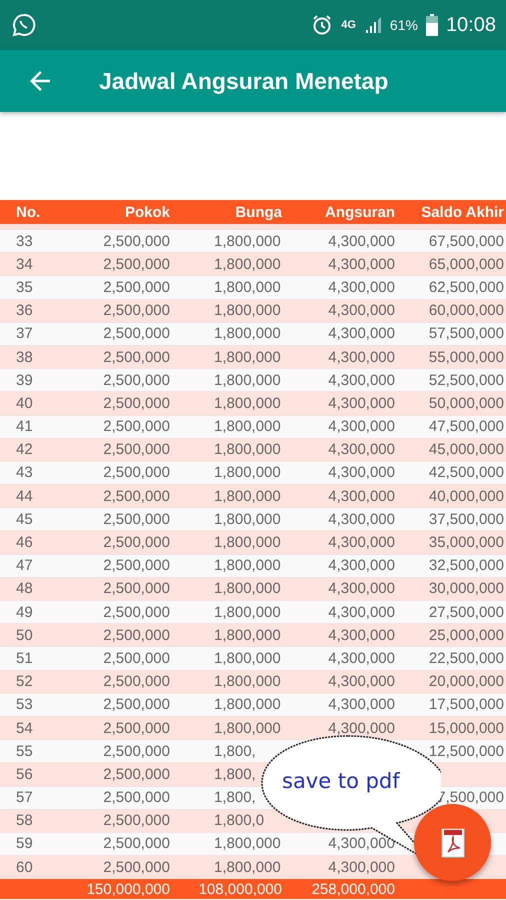 This screenshot has width=506, height=900. Describe the element at coordinates (432, 25) in the screenshot. I see `battery-icon` at that location.